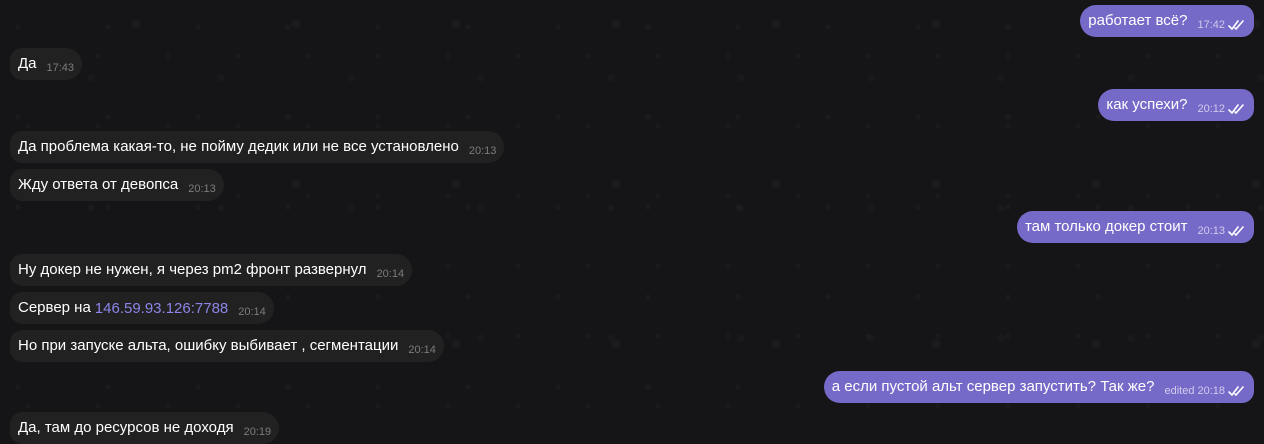  I want to click on message-meta: 17:42, so click(1221, 25).